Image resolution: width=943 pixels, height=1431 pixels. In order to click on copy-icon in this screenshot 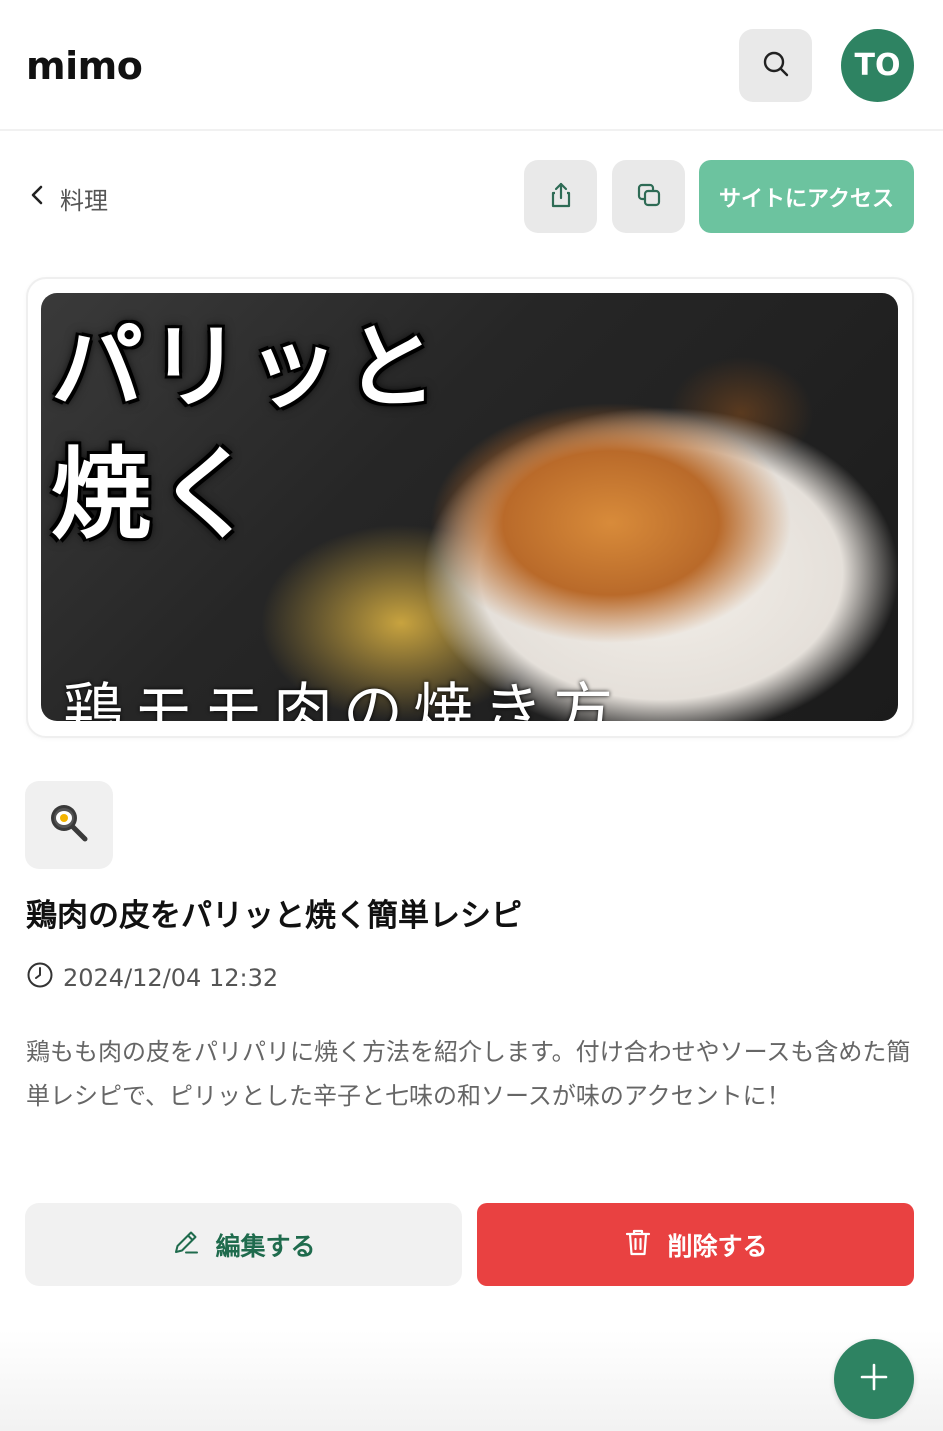, I will do `click(649, 197)`.